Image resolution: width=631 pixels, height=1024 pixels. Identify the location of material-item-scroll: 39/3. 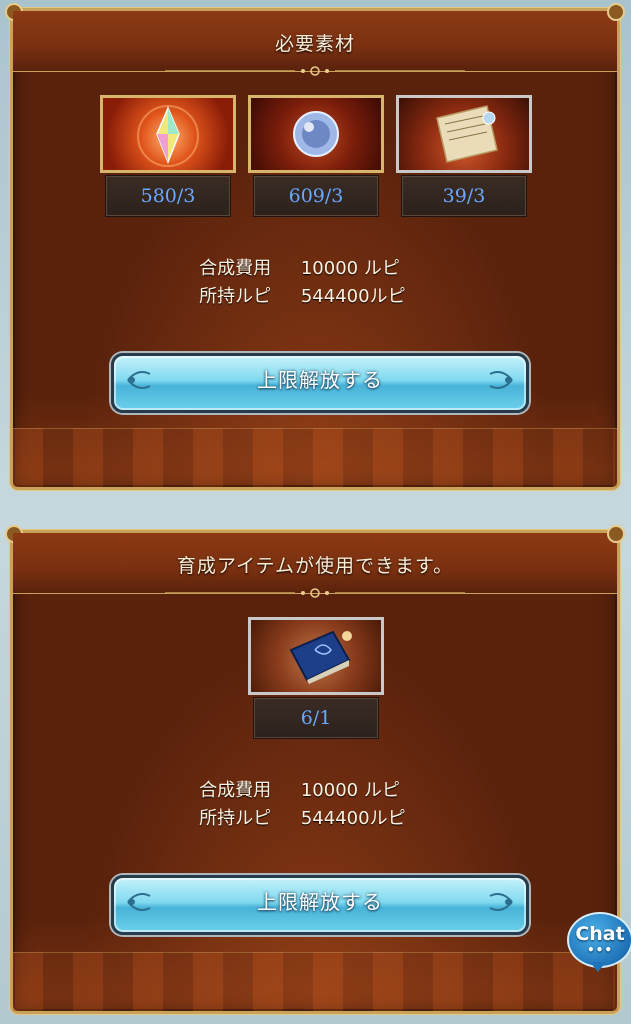
(464, 156).